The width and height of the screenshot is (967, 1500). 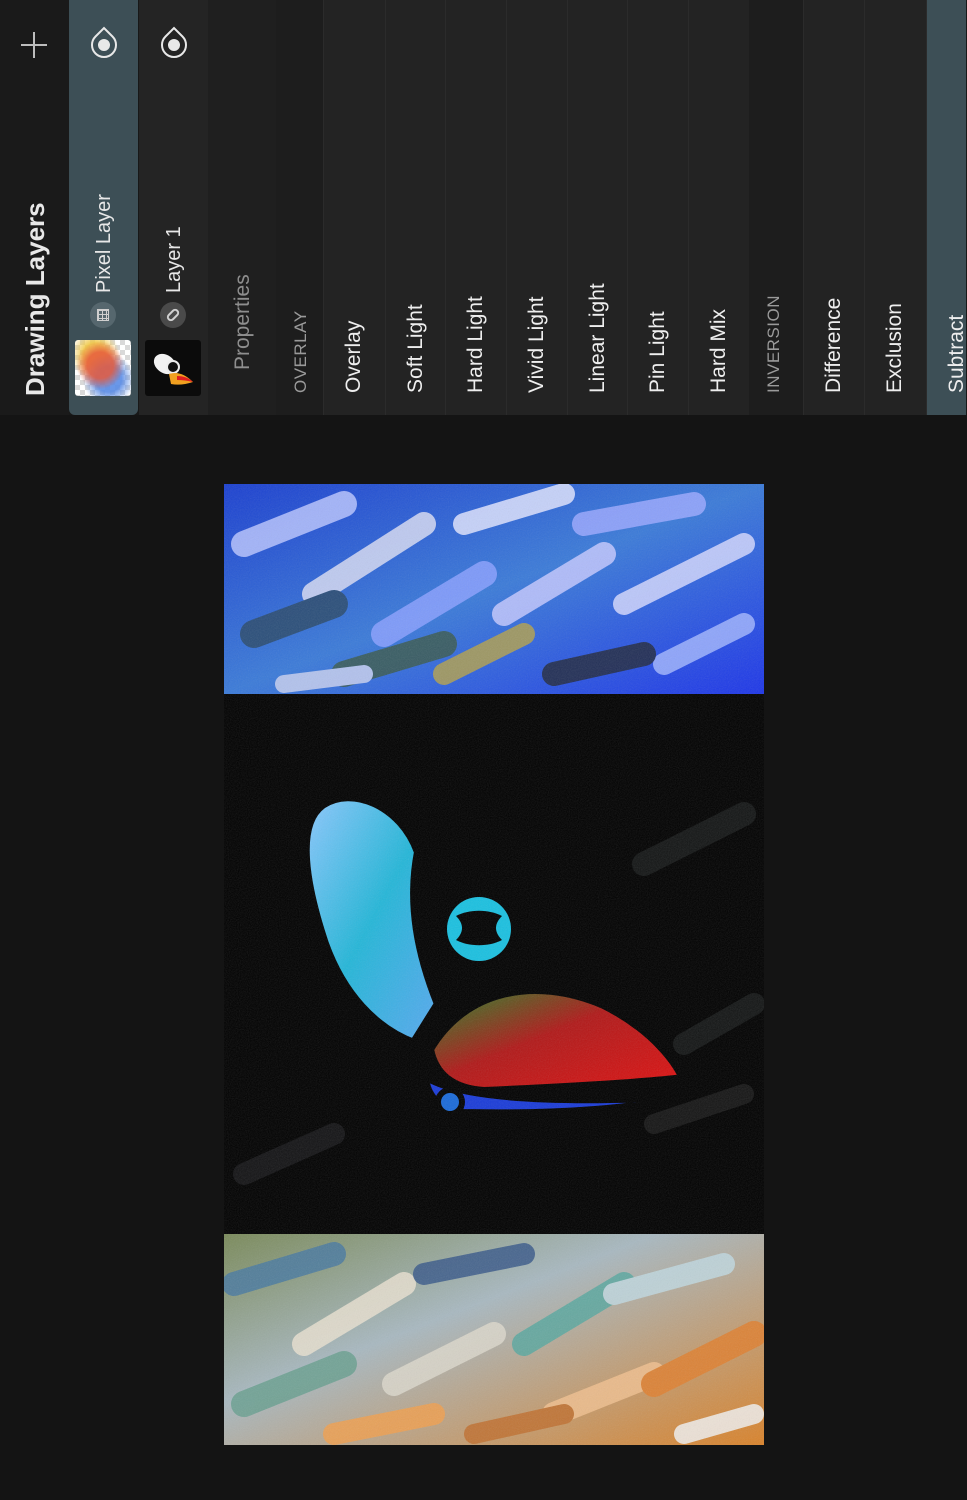 I want to click on pixel-grid-icon, so click(x=103, y=315).